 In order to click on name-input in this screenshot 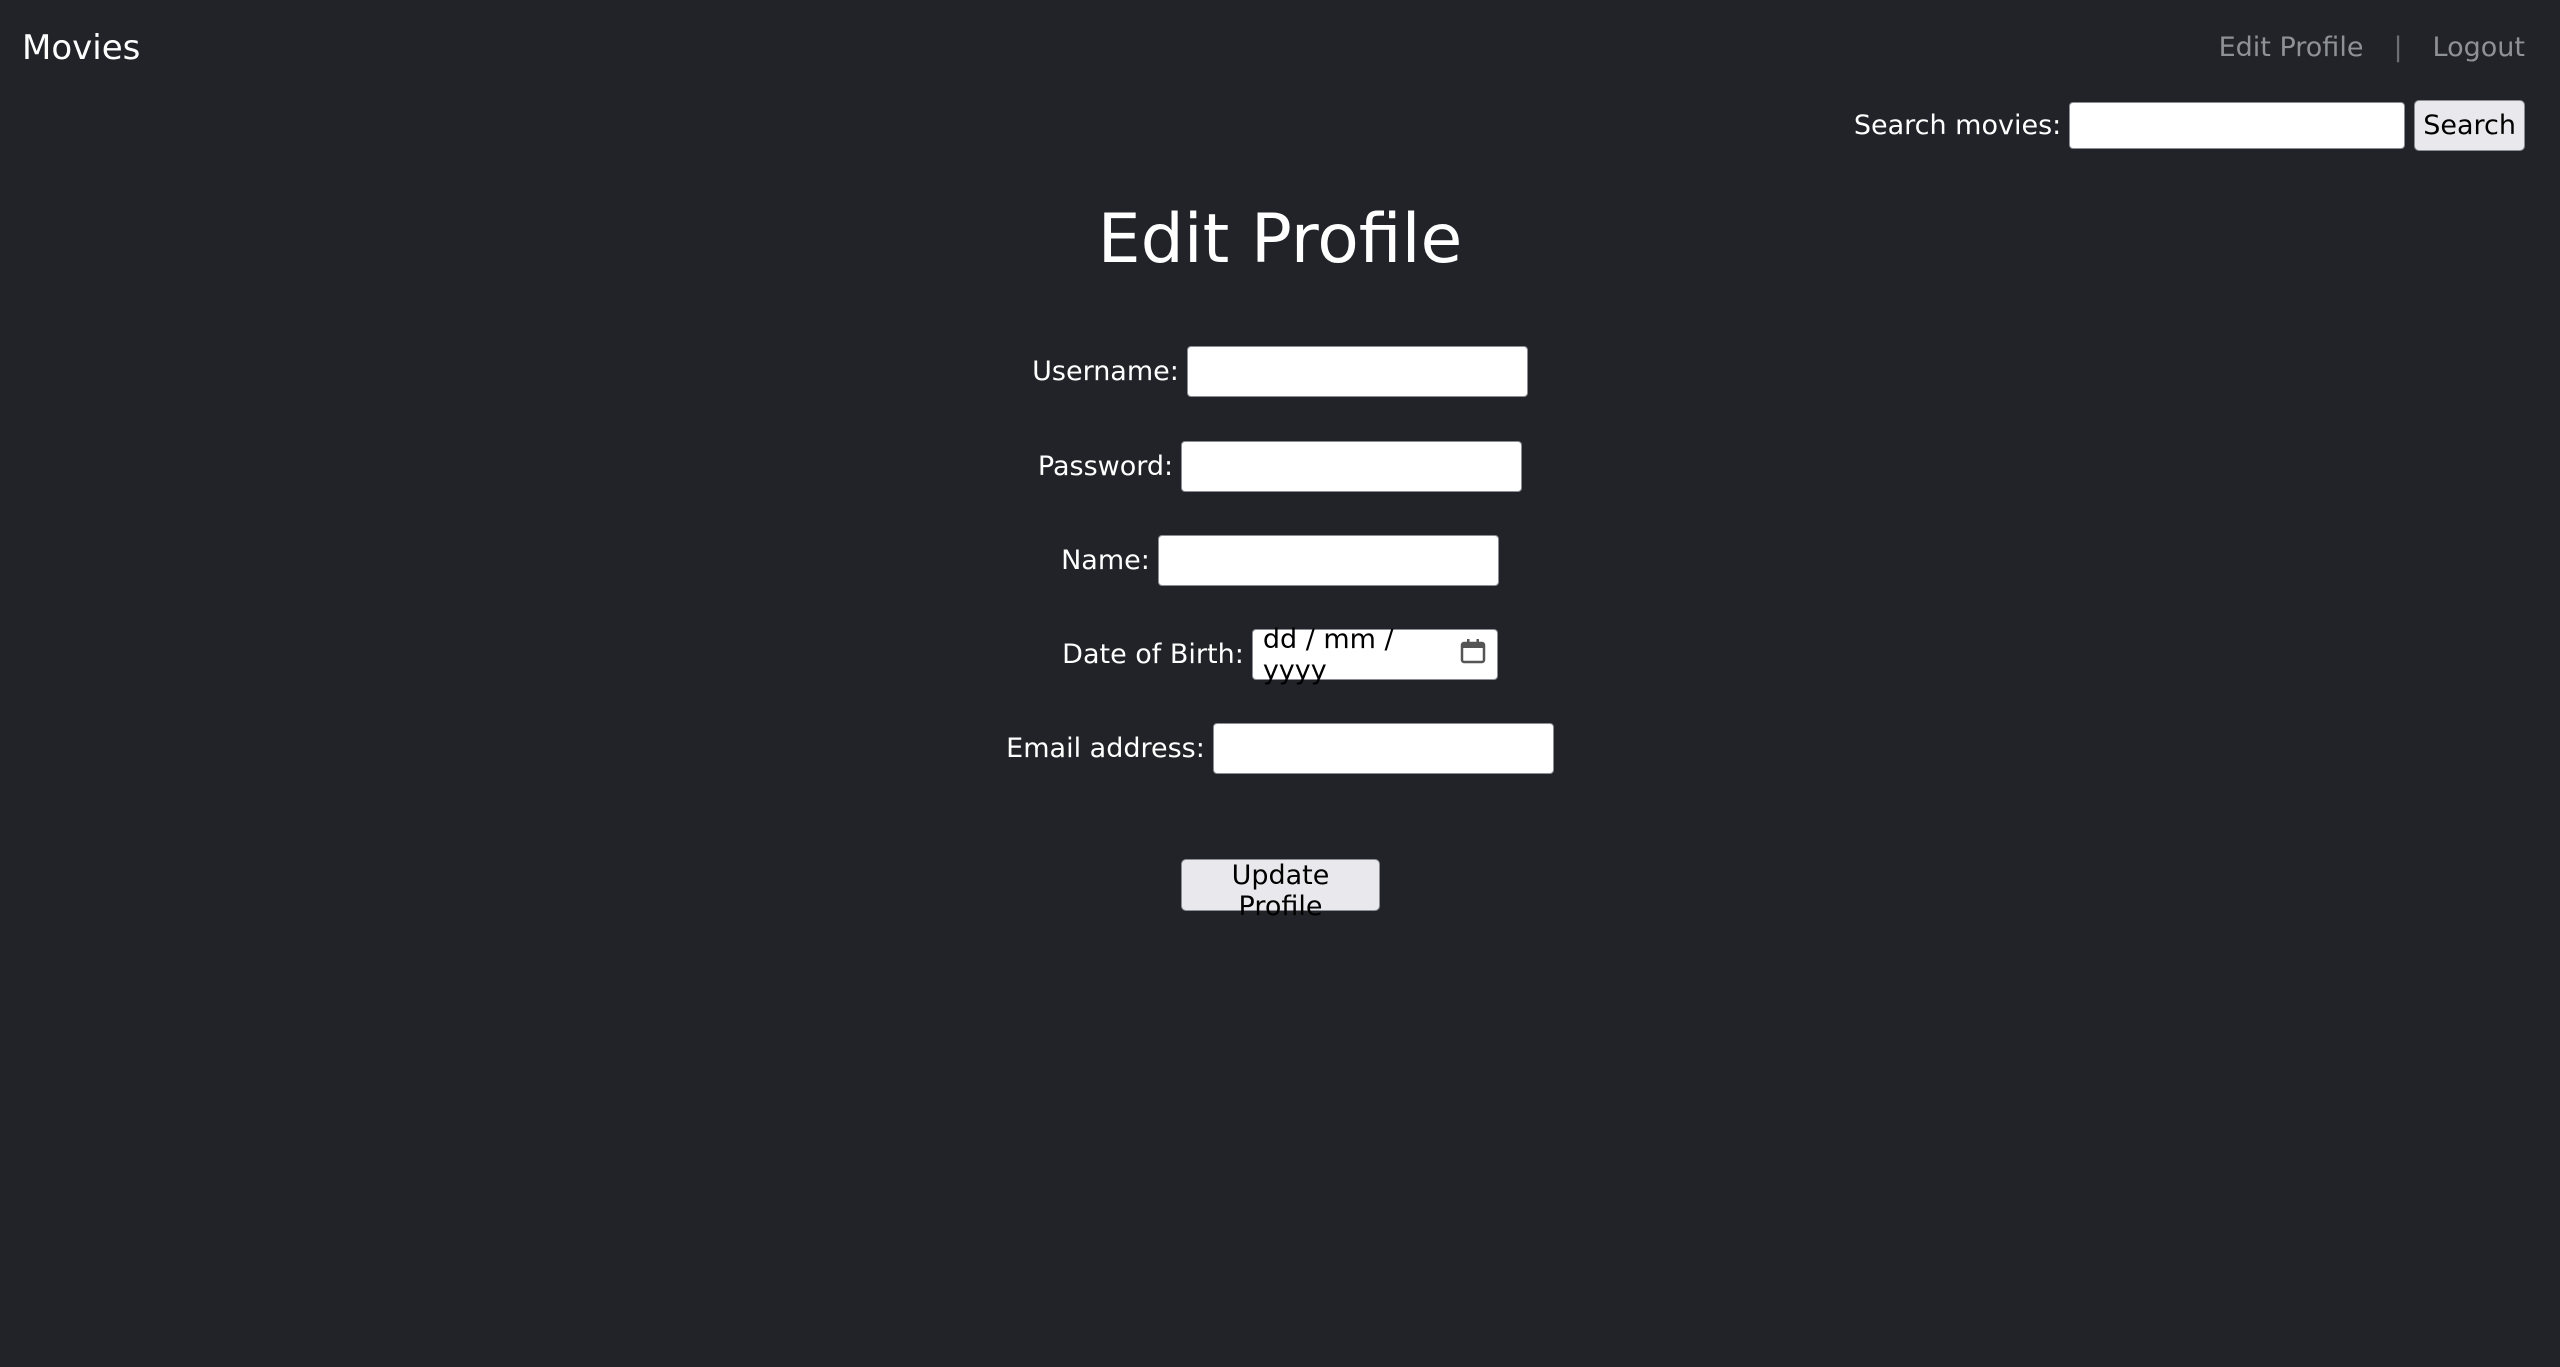, I will do `click(1328, 560)`.